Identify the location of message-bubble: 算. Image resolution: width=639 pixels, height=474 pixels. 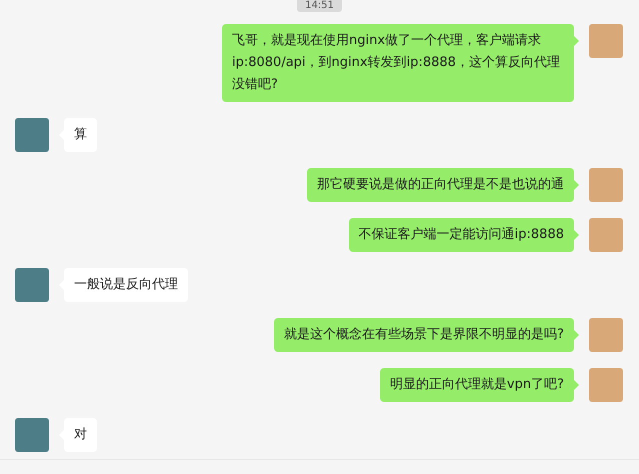
(80, 135).